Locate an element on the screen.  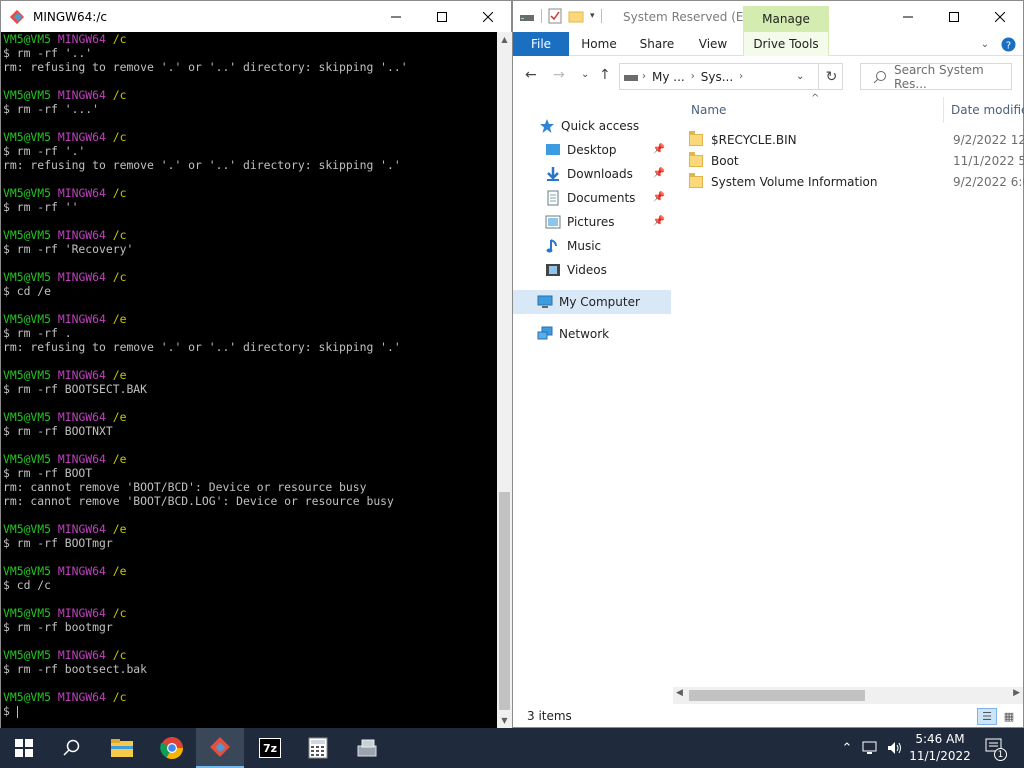
star-icon is located at coordinates (547, 126).